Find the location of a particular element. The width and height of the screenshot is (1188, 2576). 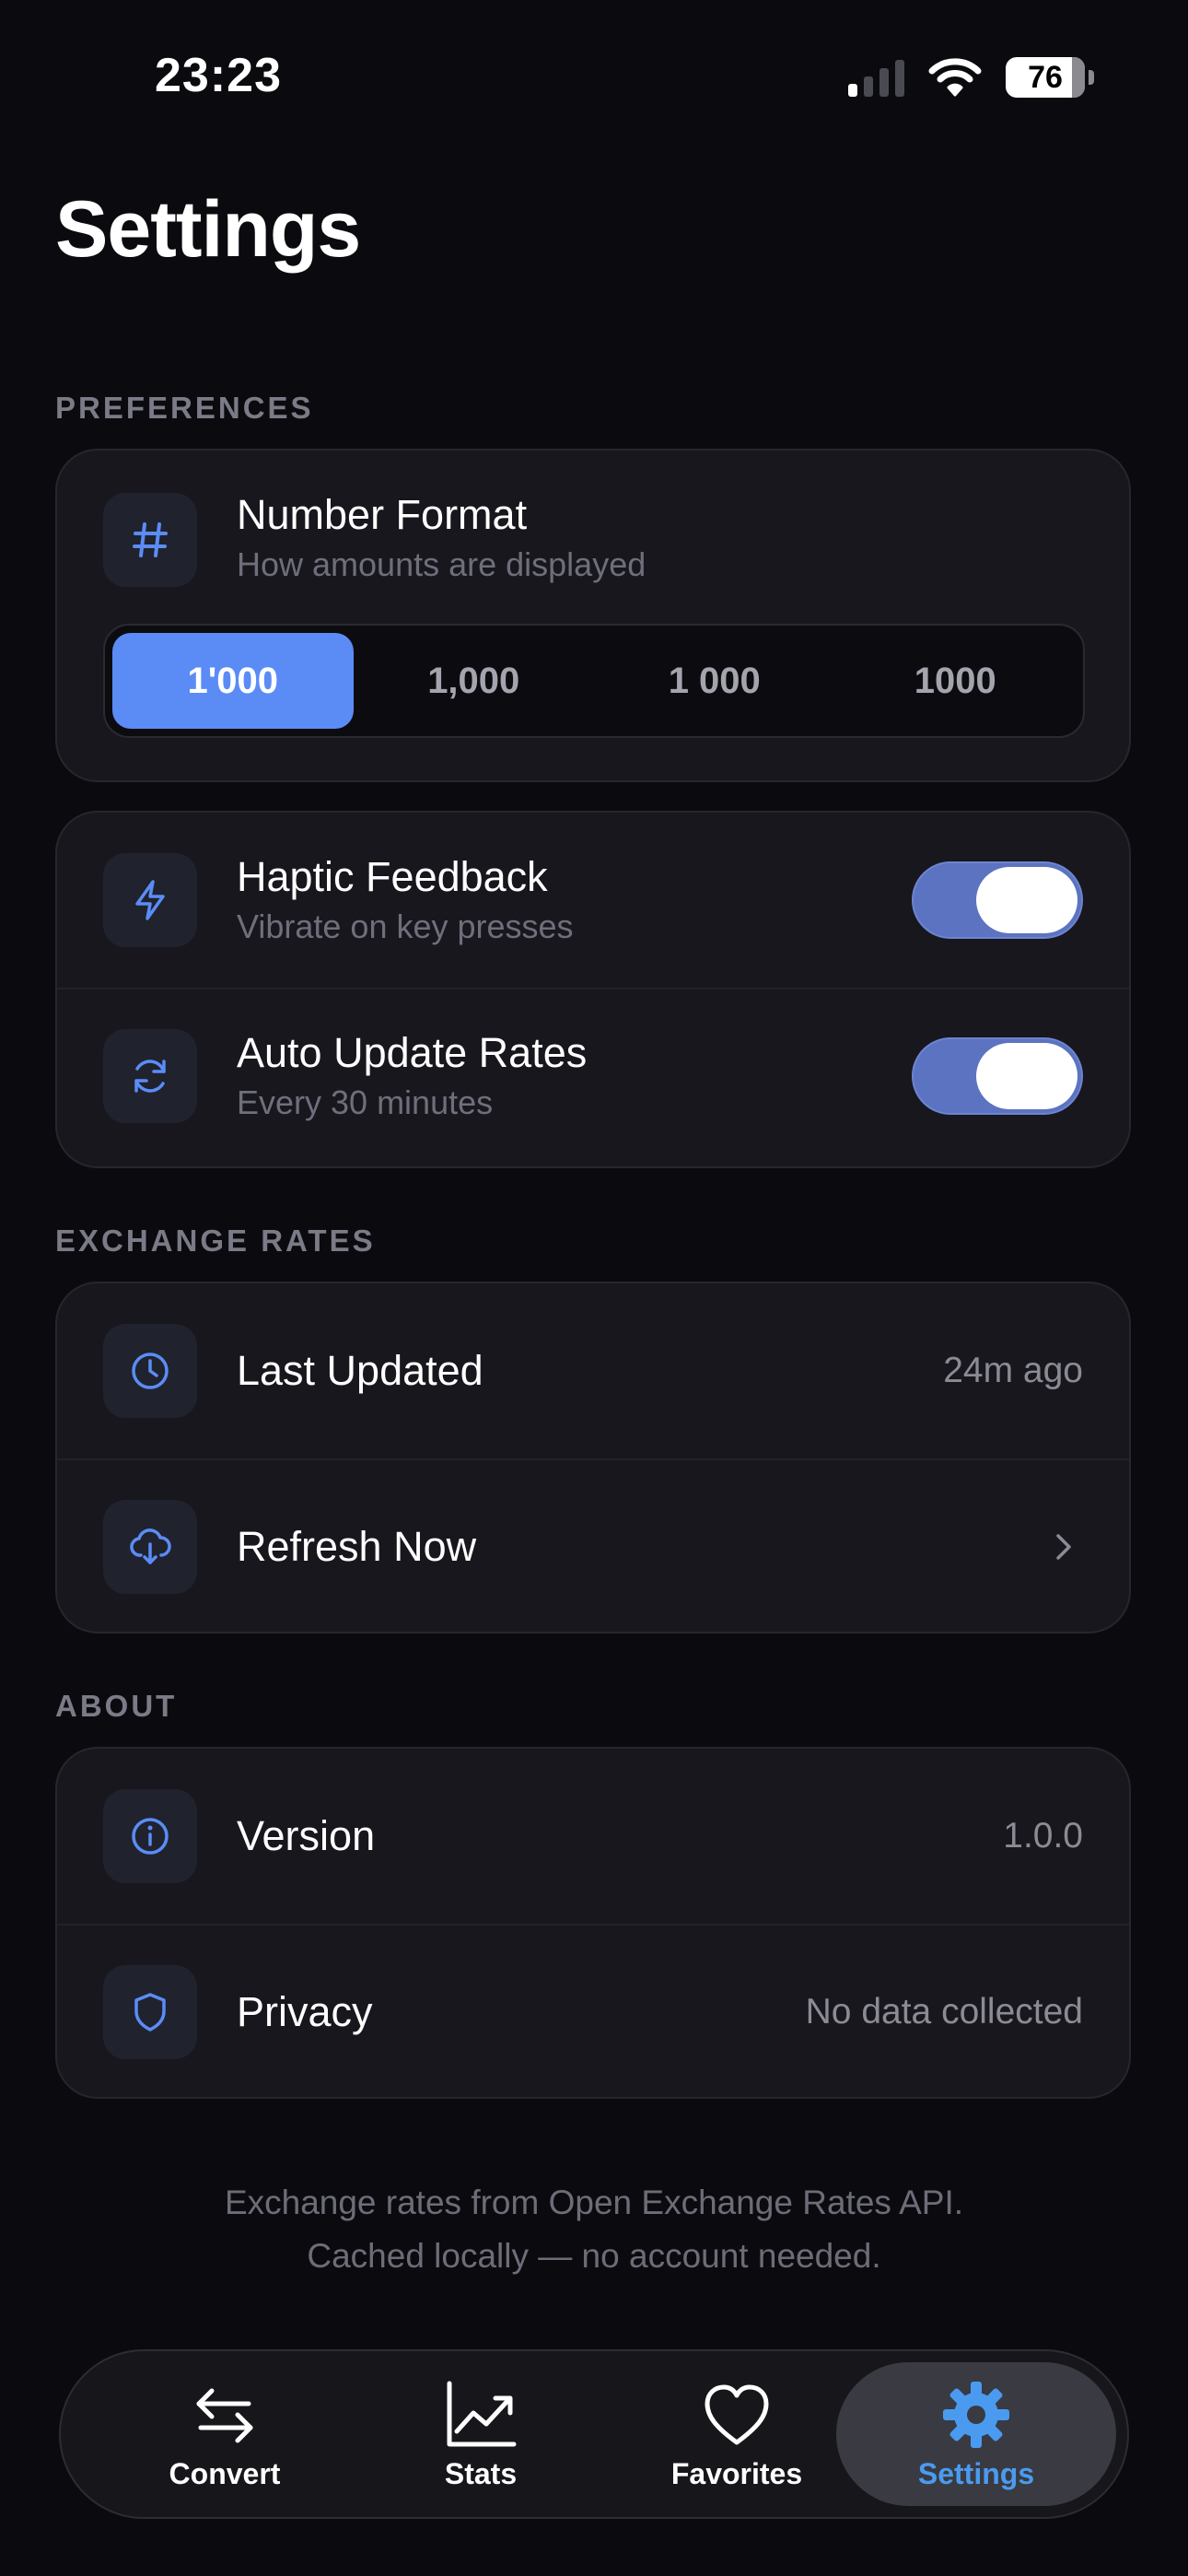

exchange-rates-card: Last Updated 24m ago Refresh Now is located at coordinates (593, 1457).